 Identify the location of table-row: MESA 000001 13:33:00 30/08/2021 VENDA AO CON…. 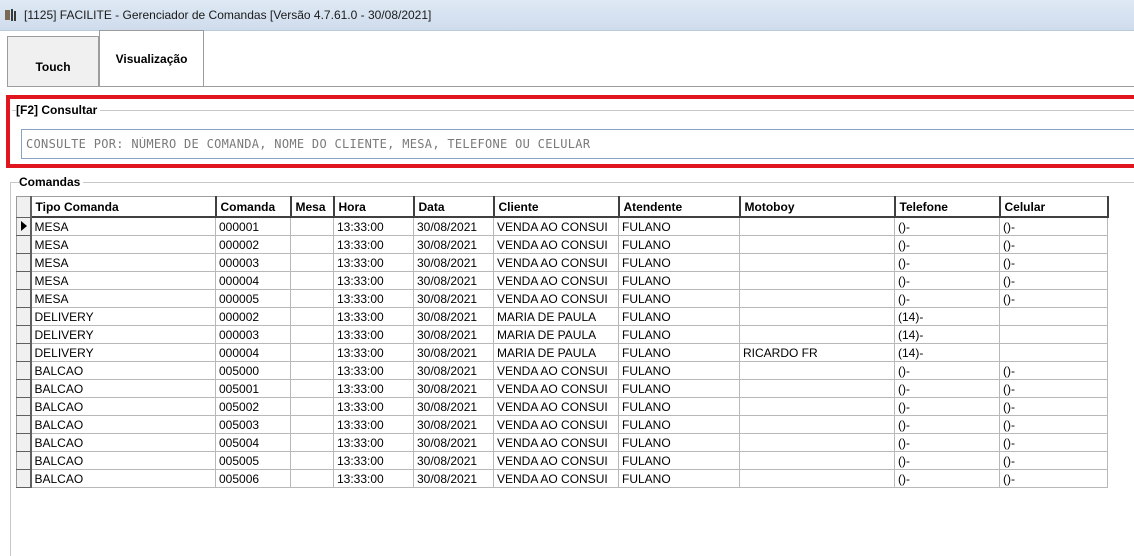
(562, 226).